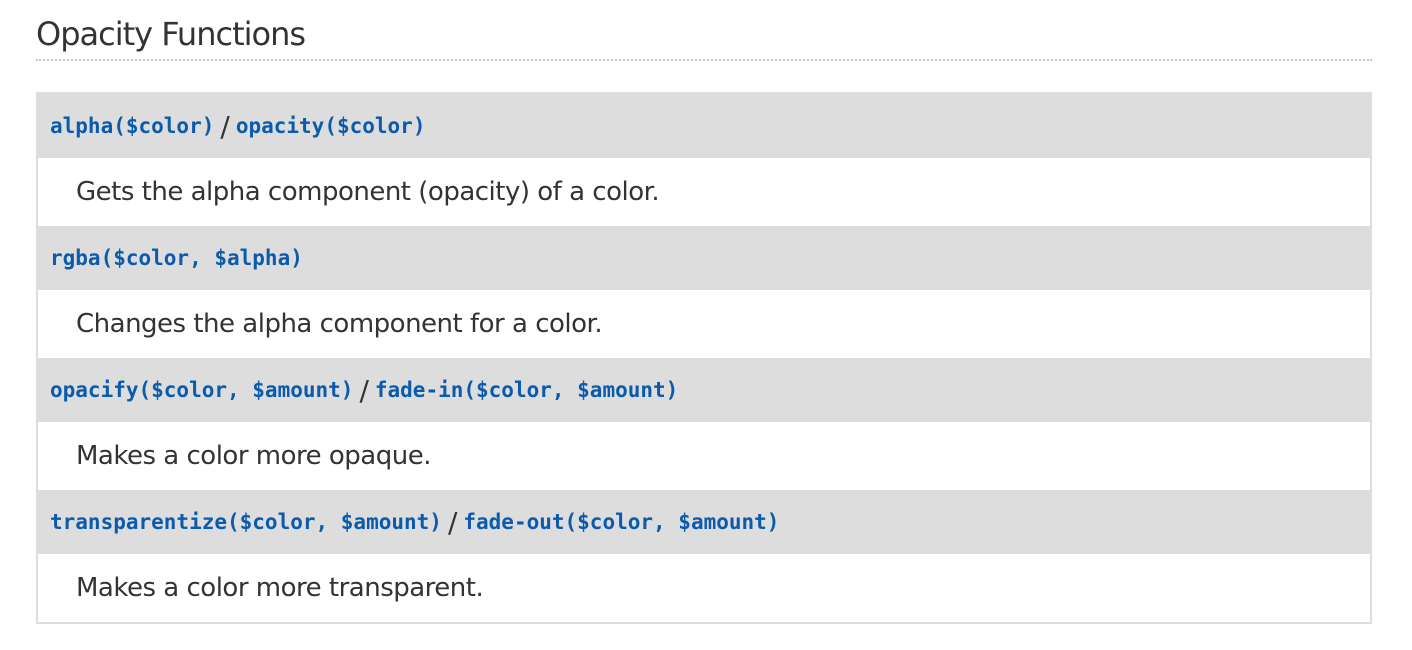  What do you see at coordinates (254, 456) in the screenshot?
I see `function-description: Makes a color more opaque.` at bounding box center [254, 456].